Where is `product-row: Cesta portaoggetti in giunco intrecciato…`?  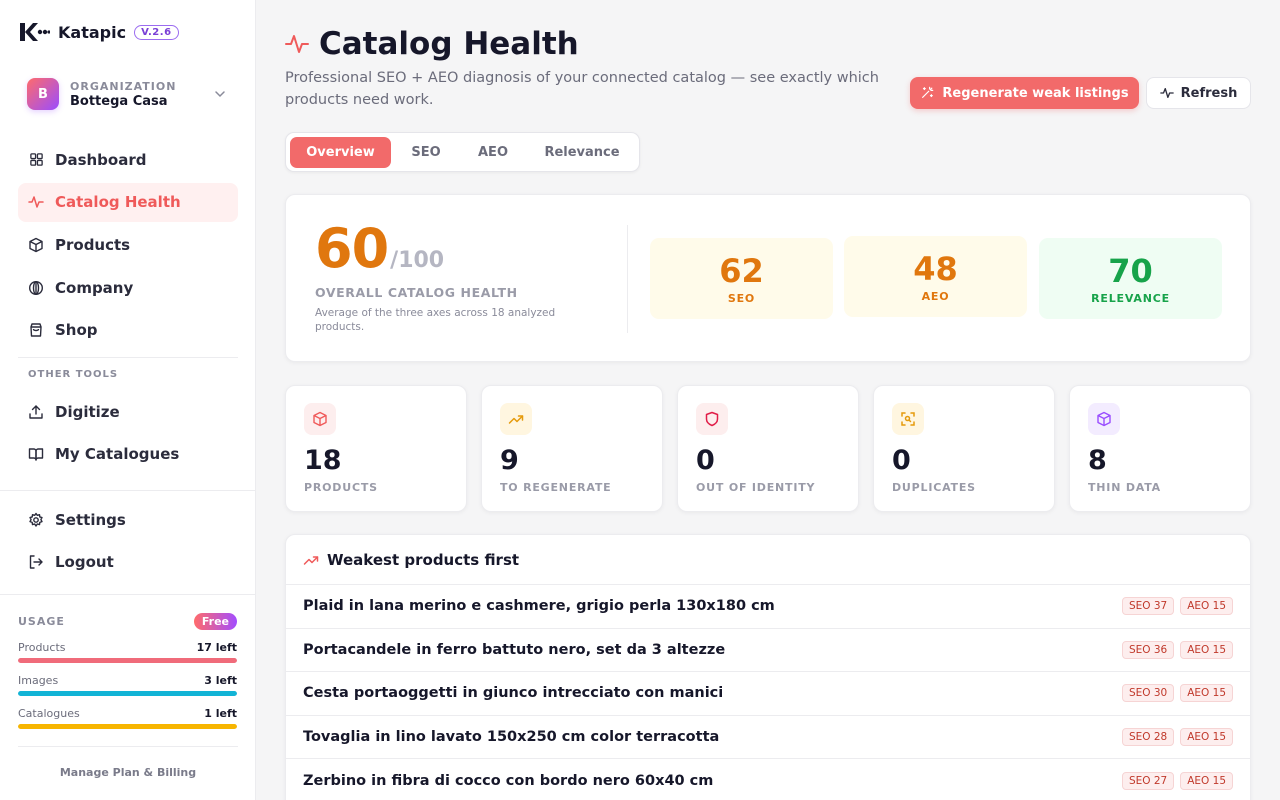 product-row: Cesta portaoggetti in giunco intrecciato… is located at coordinates (768, 694).